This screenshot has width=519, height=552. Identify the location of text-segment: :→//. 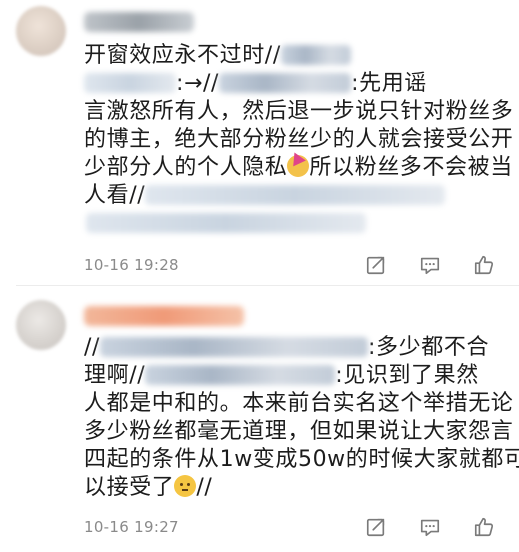
(198, 83).